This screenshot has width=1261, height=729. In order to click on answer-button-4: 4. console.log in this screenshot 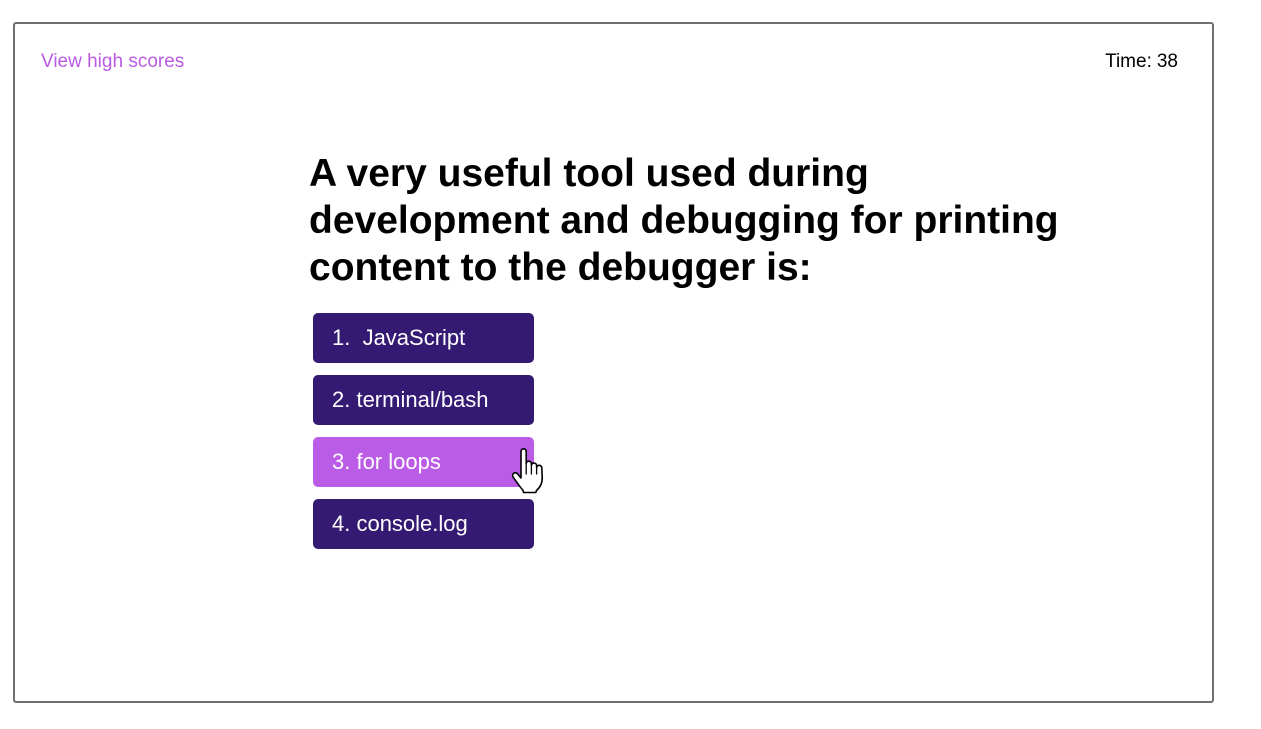, I will do `click(423, 524)`.